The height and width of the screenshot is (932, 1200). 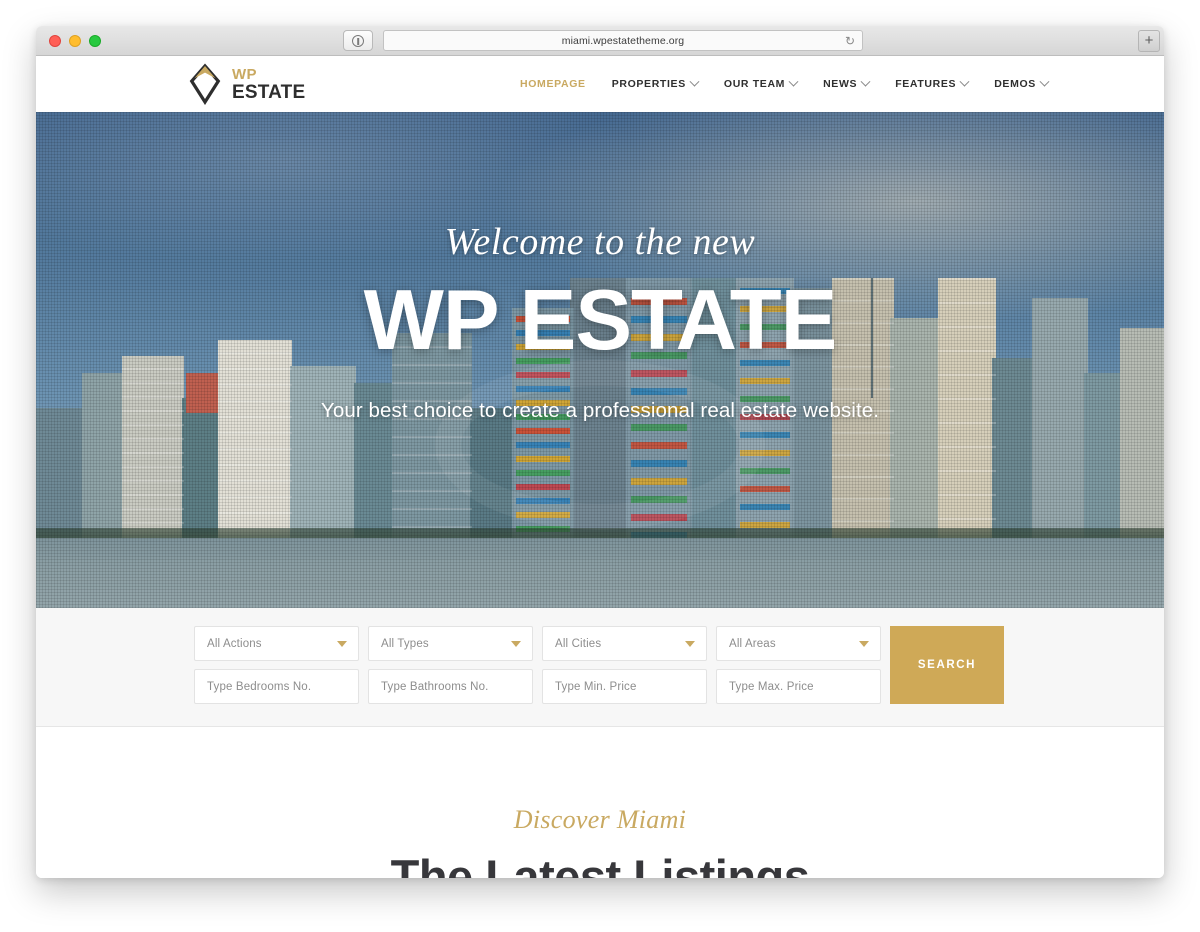 I want to click on diamond-logo-icon, so click(x=205, y=84).